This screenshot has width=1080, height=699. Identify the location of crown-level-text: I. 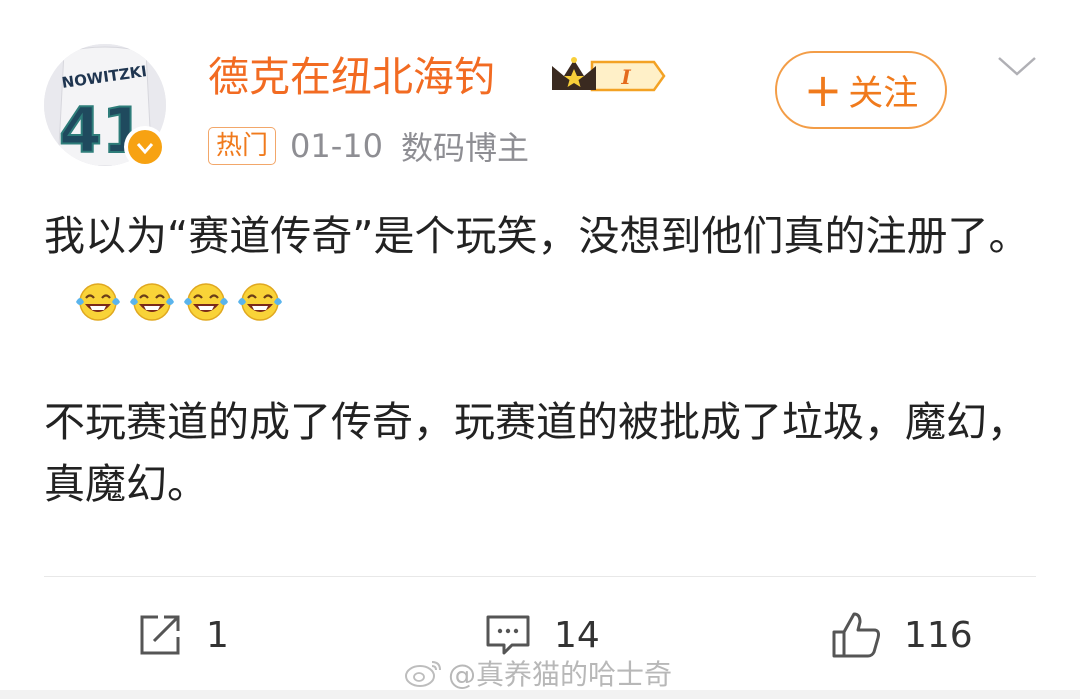
(625, 77).